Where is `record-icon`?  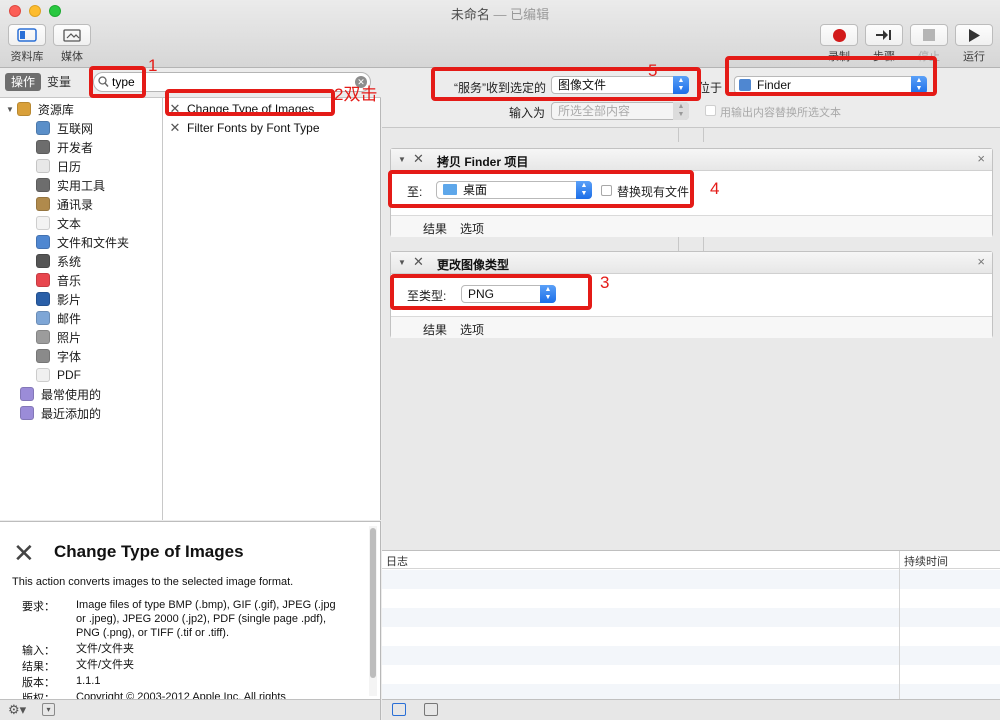
record-icon is located at coordinates (839, 35).